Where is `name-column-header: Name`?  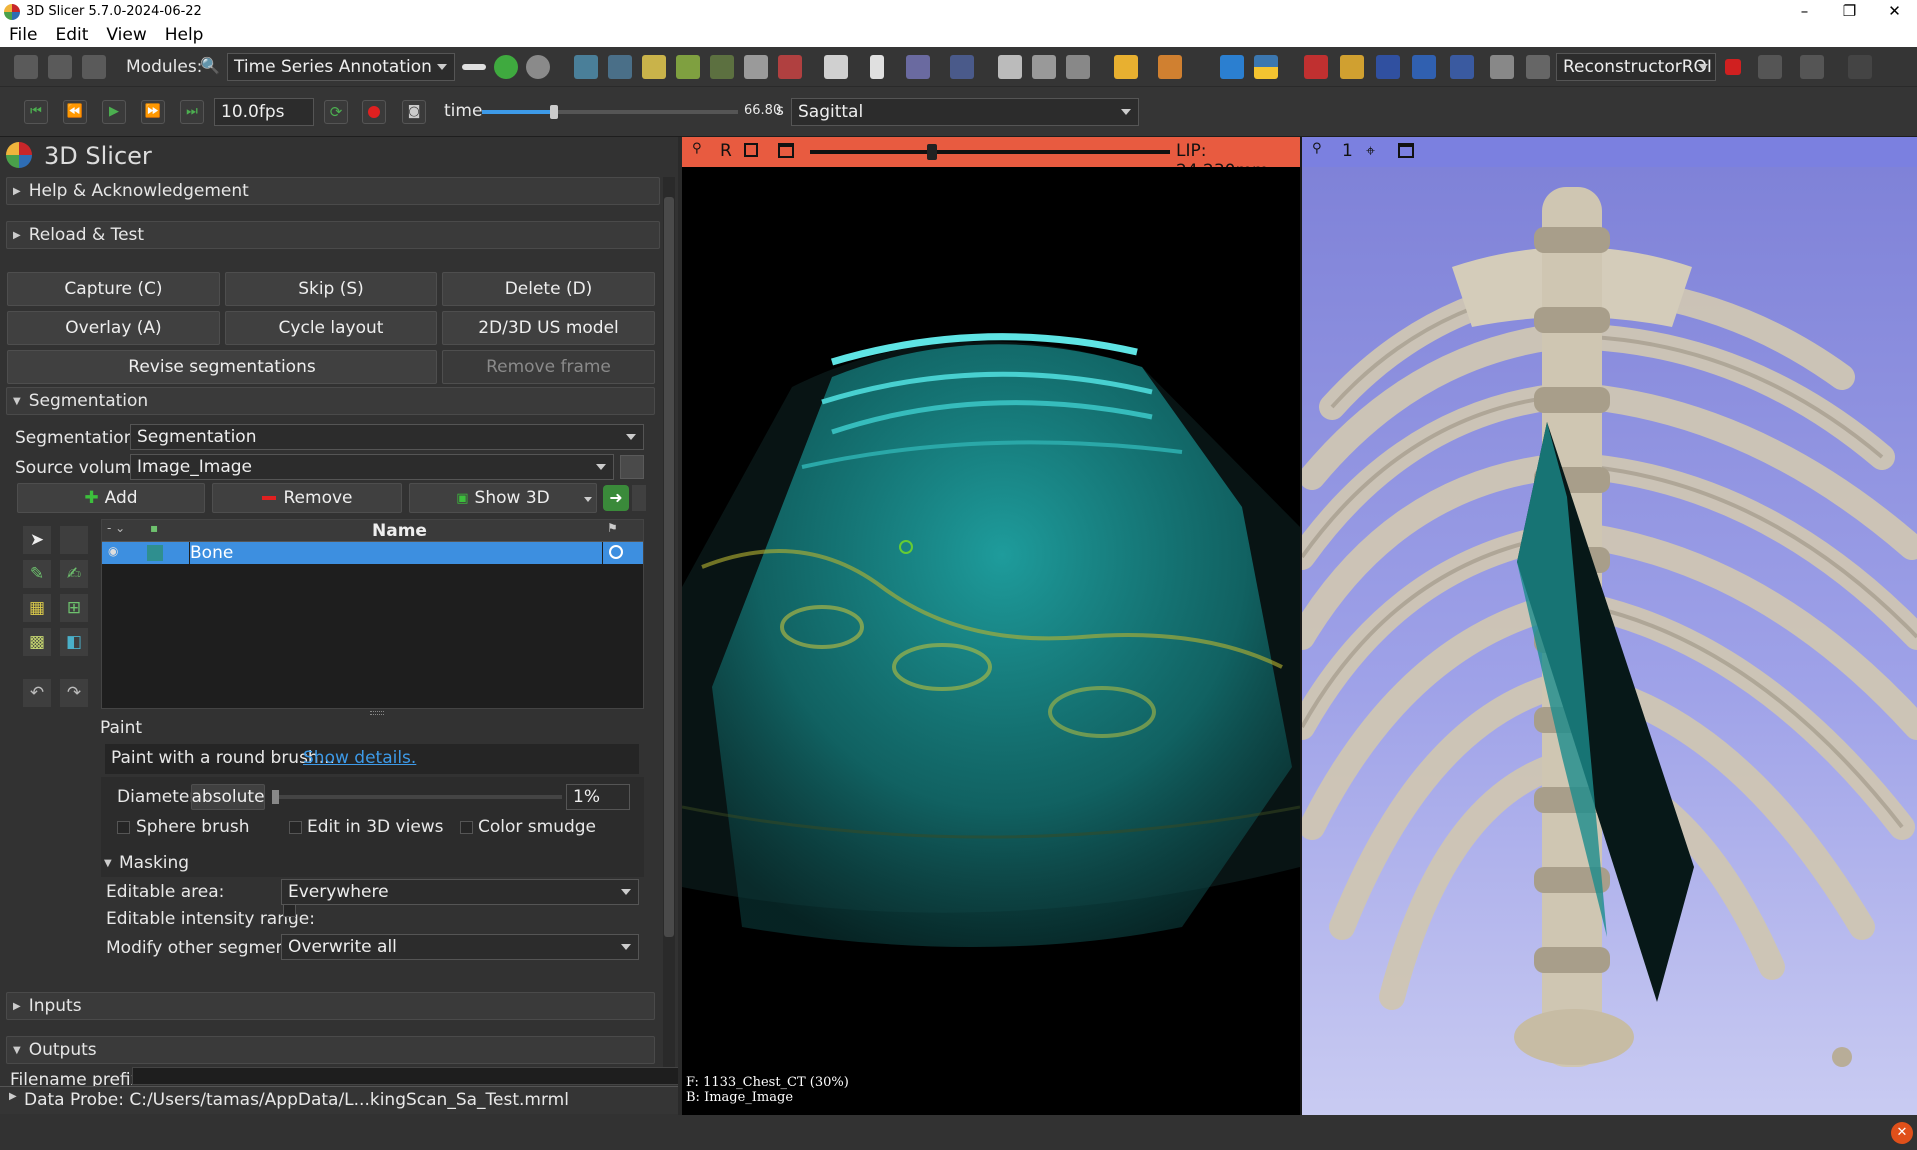 name-column-header: Name is located at coordinates (399, 531).